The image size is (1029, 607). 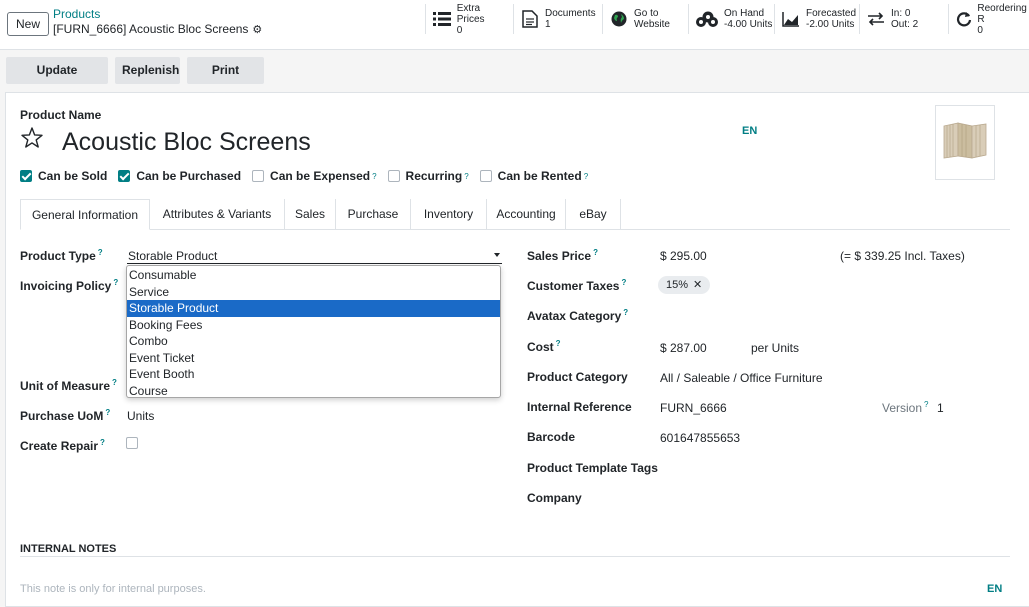 What do you see at coordinates (449, 214) in the screenshot?
I see `tab-inventory: Inventory` at bounding box center [449, 214].